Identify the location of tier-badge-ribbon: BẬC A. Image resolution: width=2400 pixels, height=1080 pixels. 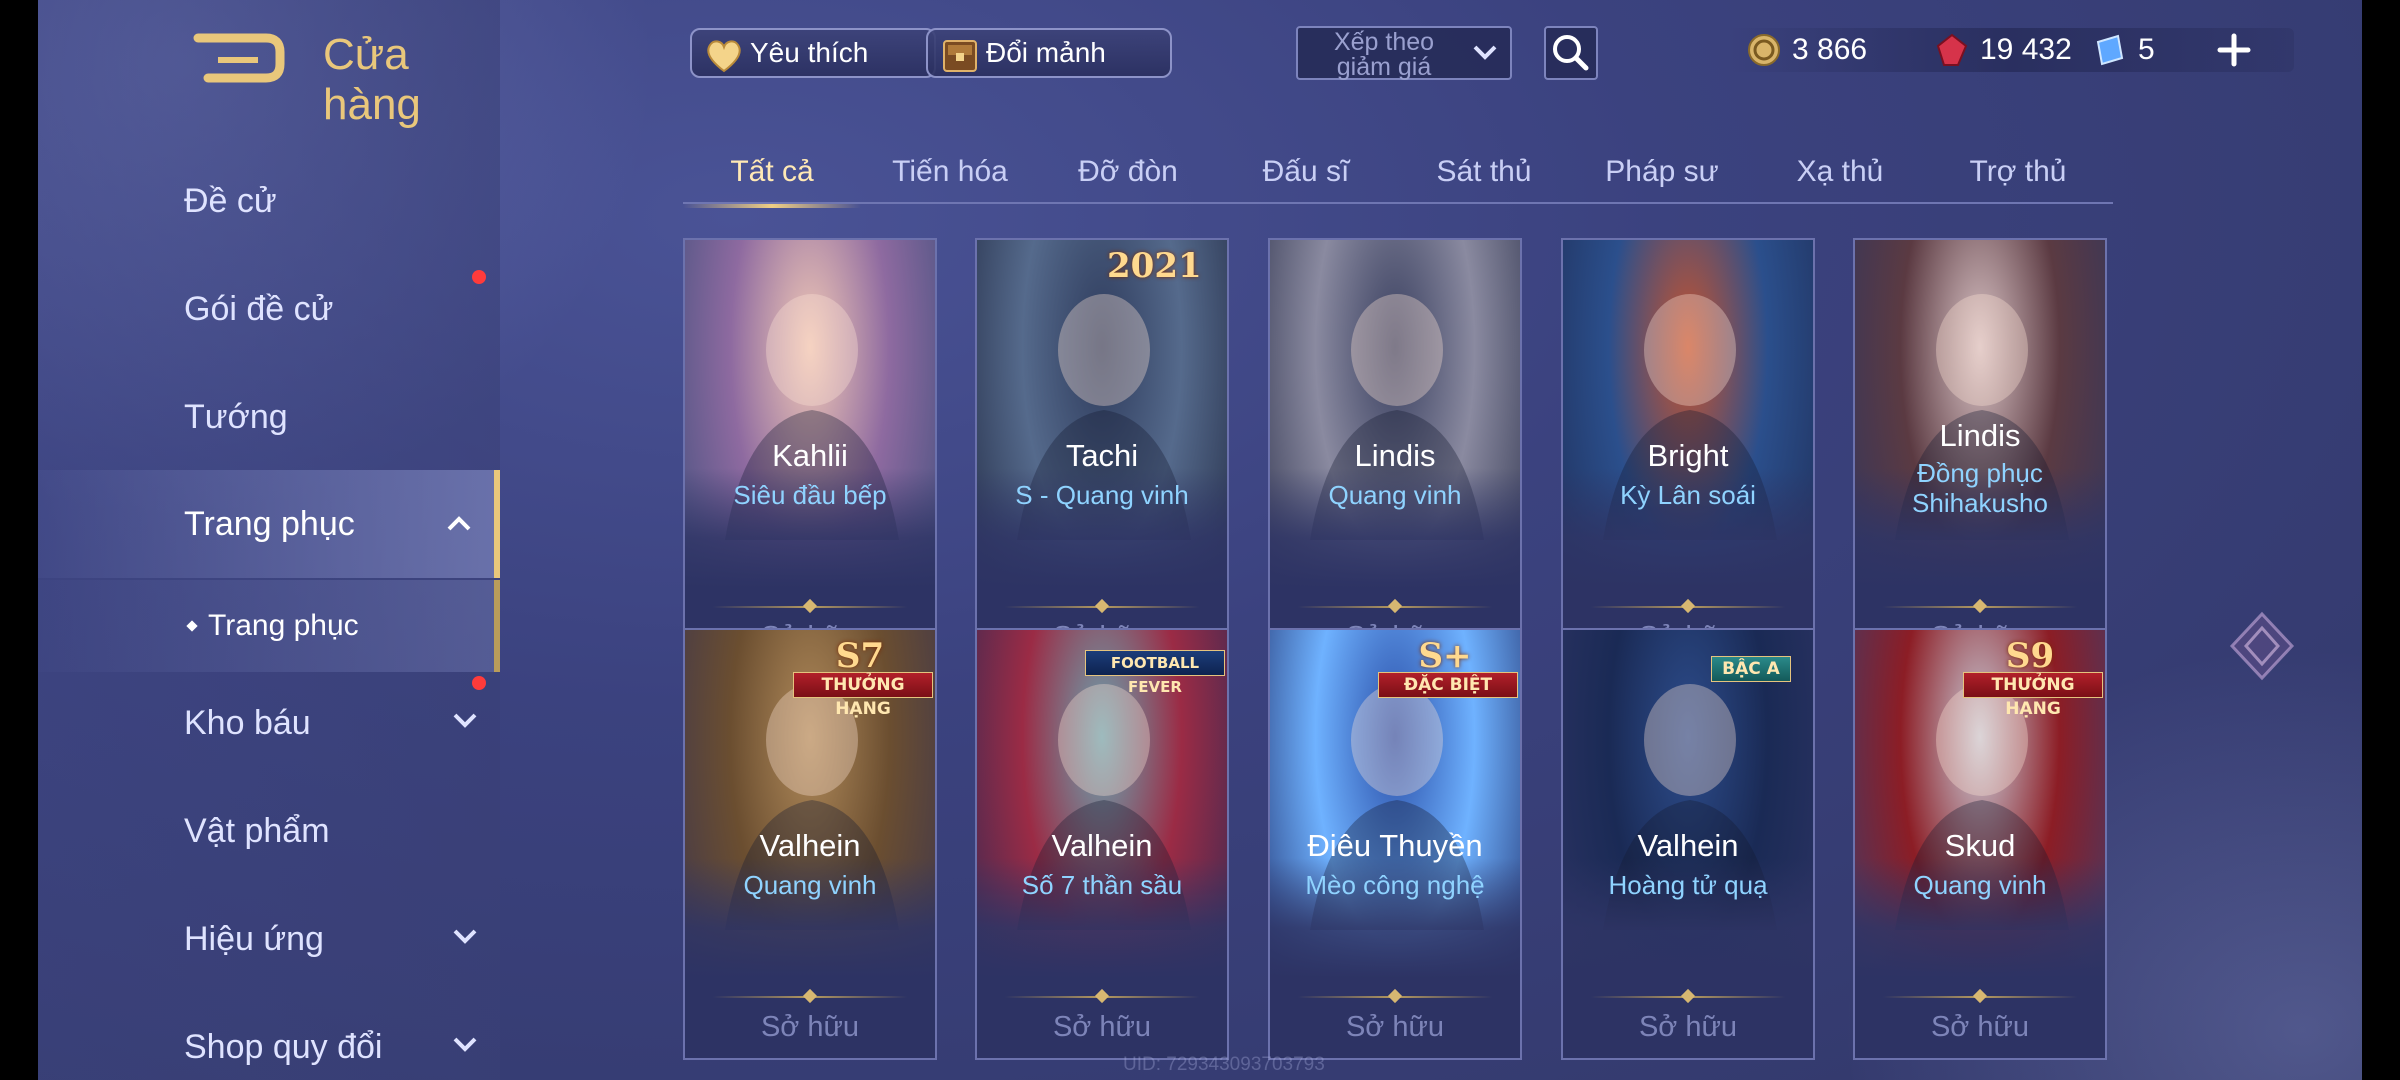
(1751, 669).